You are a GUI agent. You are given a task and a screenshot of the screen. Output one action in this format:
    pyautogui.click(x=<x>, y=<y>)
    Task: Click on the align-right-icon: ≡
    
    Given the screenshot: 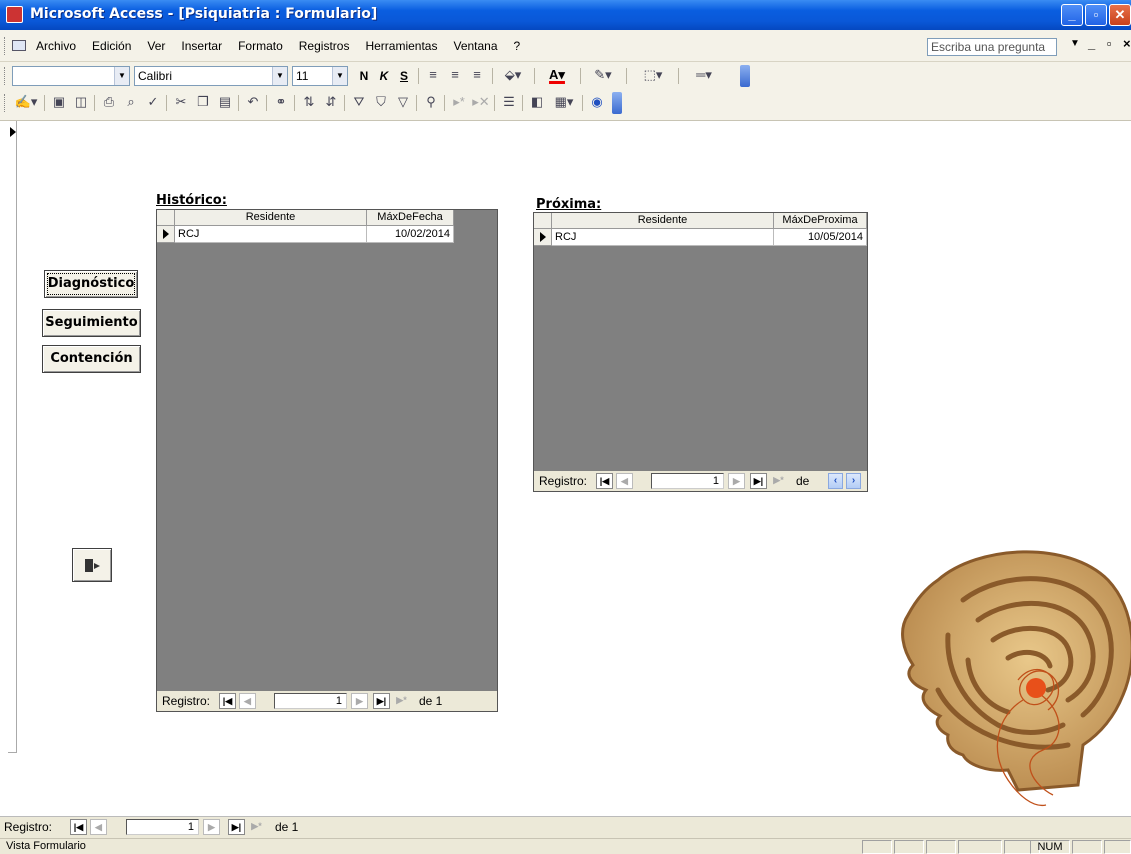 What is the action you would take?
    pyautogui.click(x=477, y=75)
    